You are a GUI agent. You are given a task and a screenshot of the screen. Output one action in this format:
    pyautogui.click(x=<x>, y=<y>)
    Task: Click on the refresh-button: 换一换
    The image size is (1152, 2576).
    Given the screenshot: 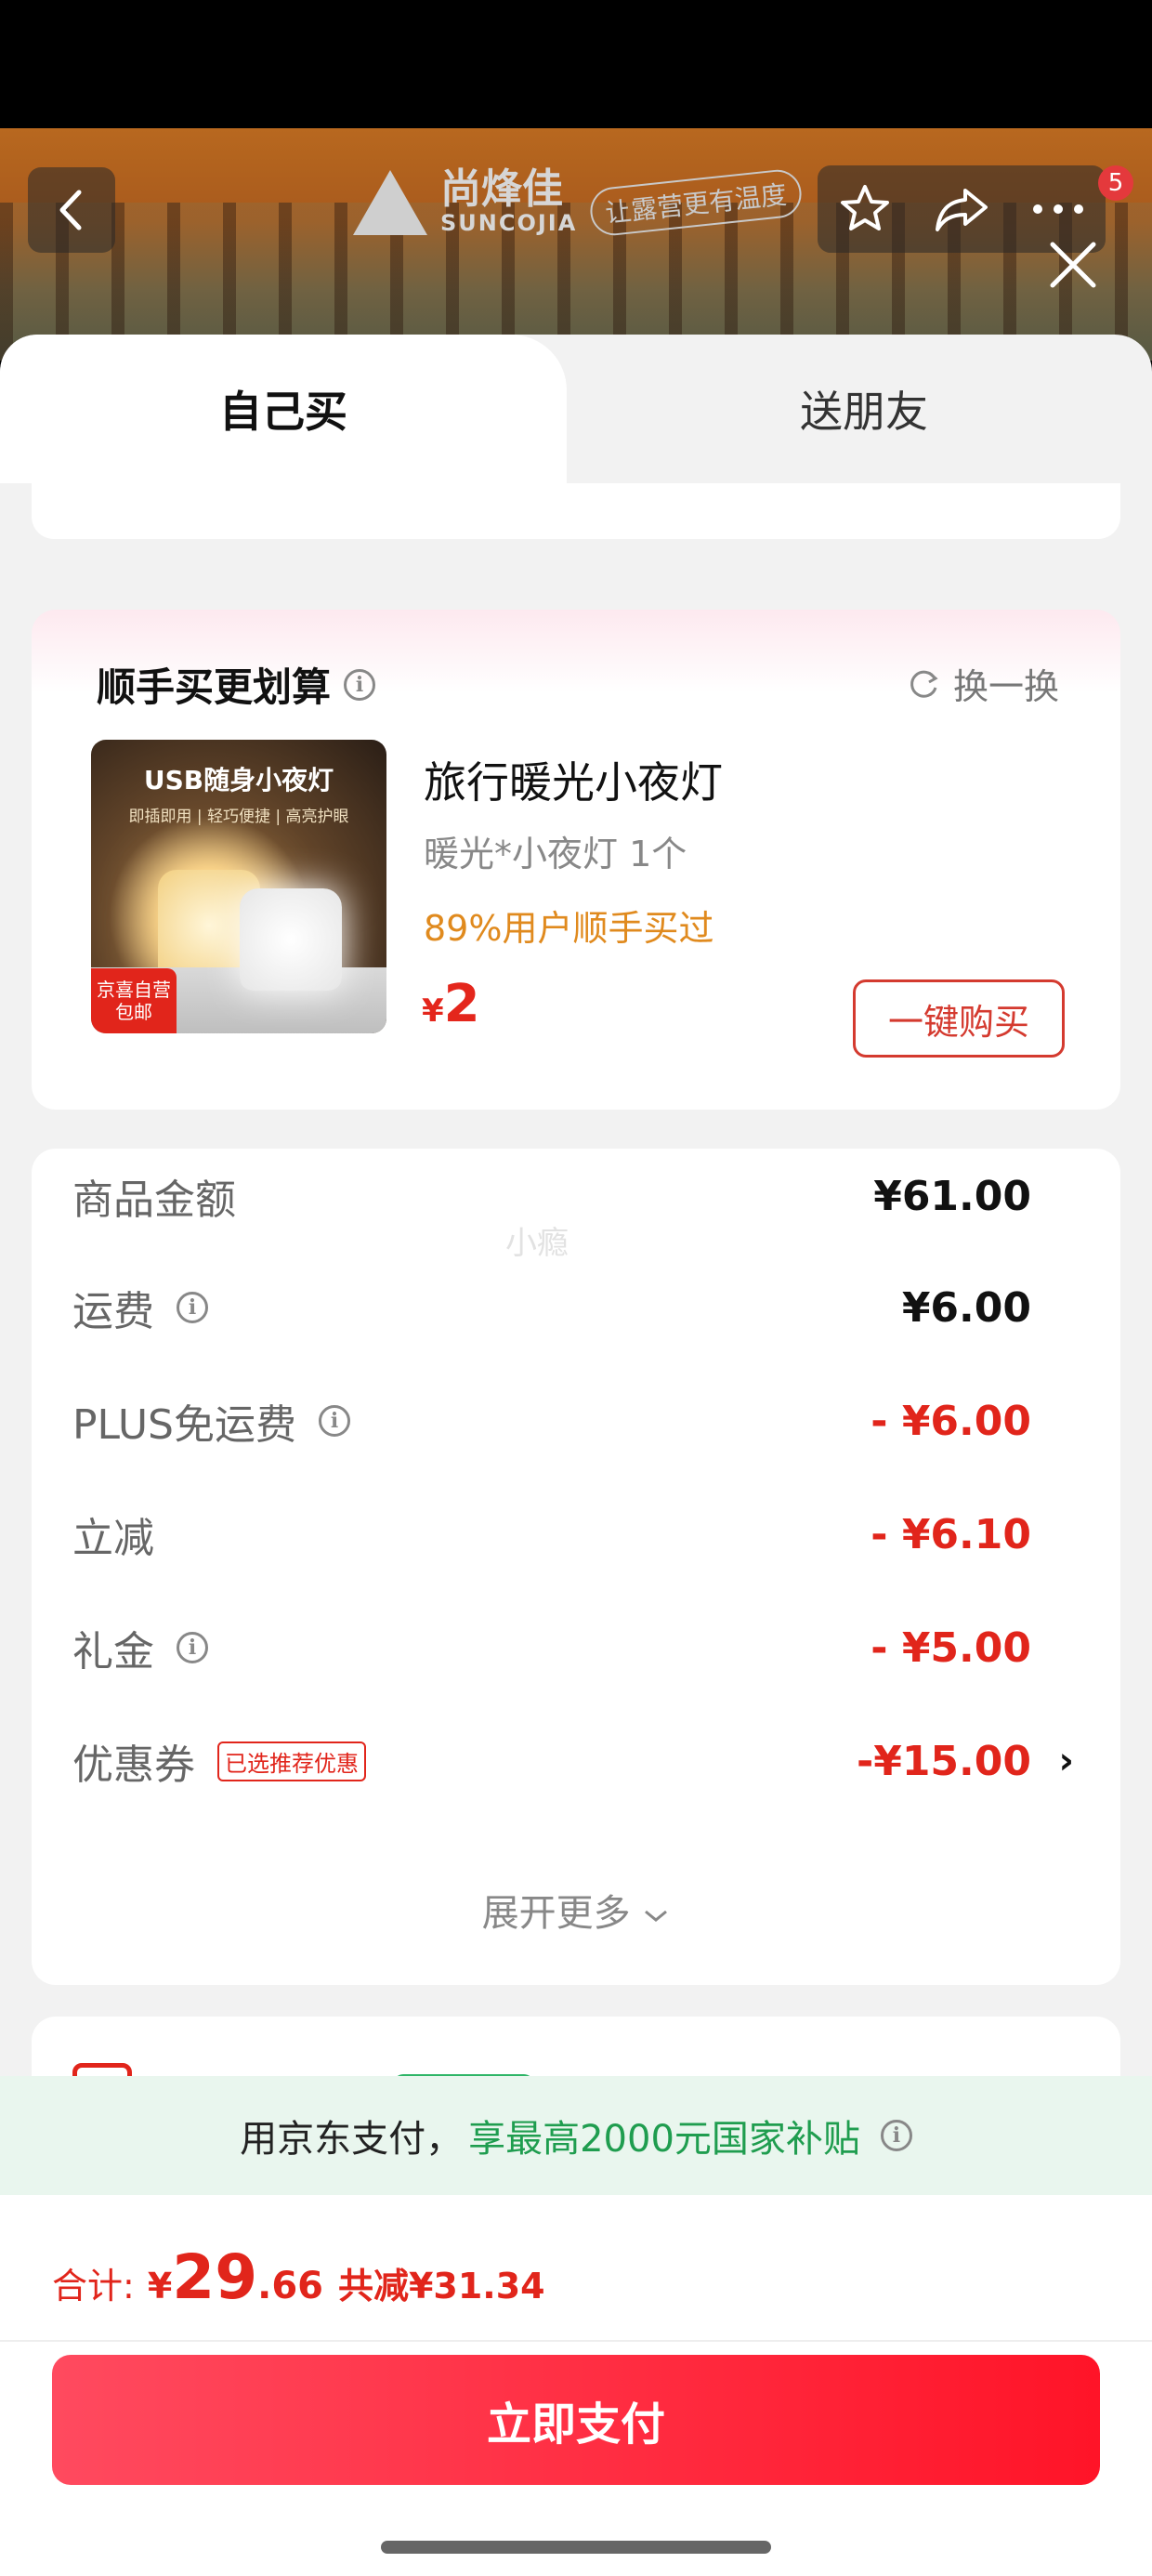 What is the action you would take?
    pyautogui.click(x=982, y=683)
    